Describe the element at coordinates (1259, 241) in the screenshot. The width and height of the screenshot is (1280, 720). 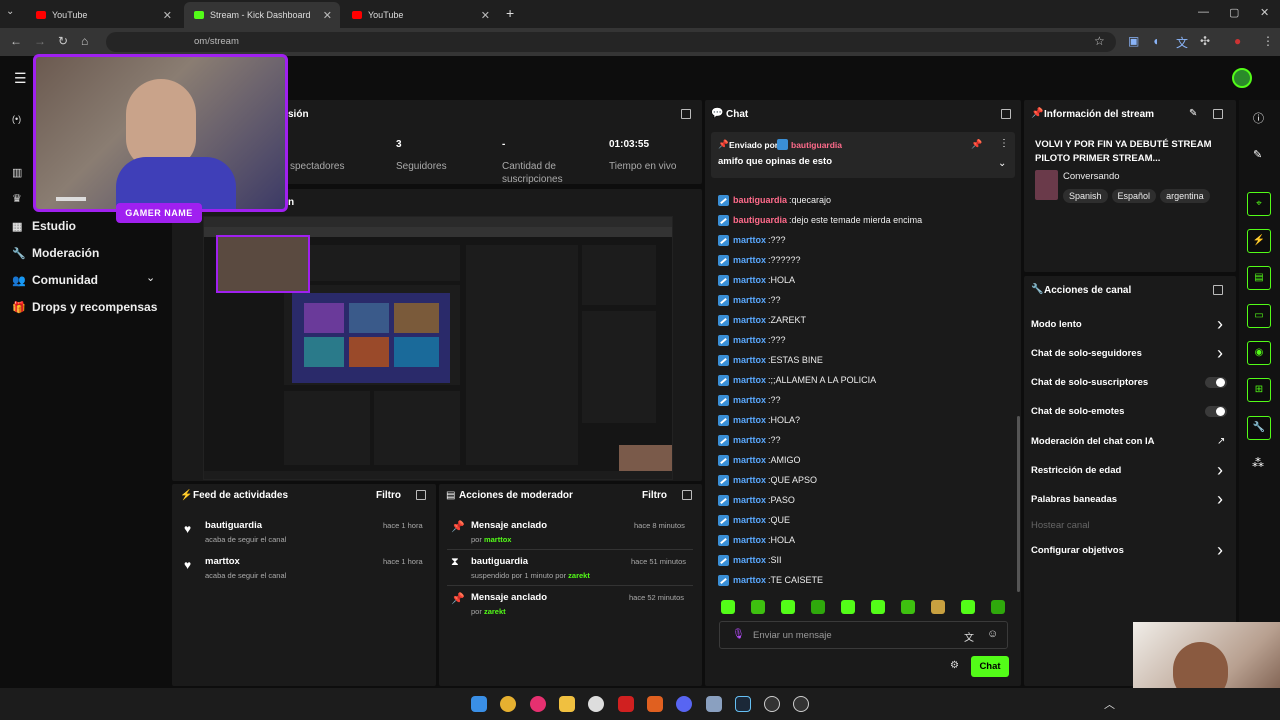
I see `bolt-button: ⚡` at that location.